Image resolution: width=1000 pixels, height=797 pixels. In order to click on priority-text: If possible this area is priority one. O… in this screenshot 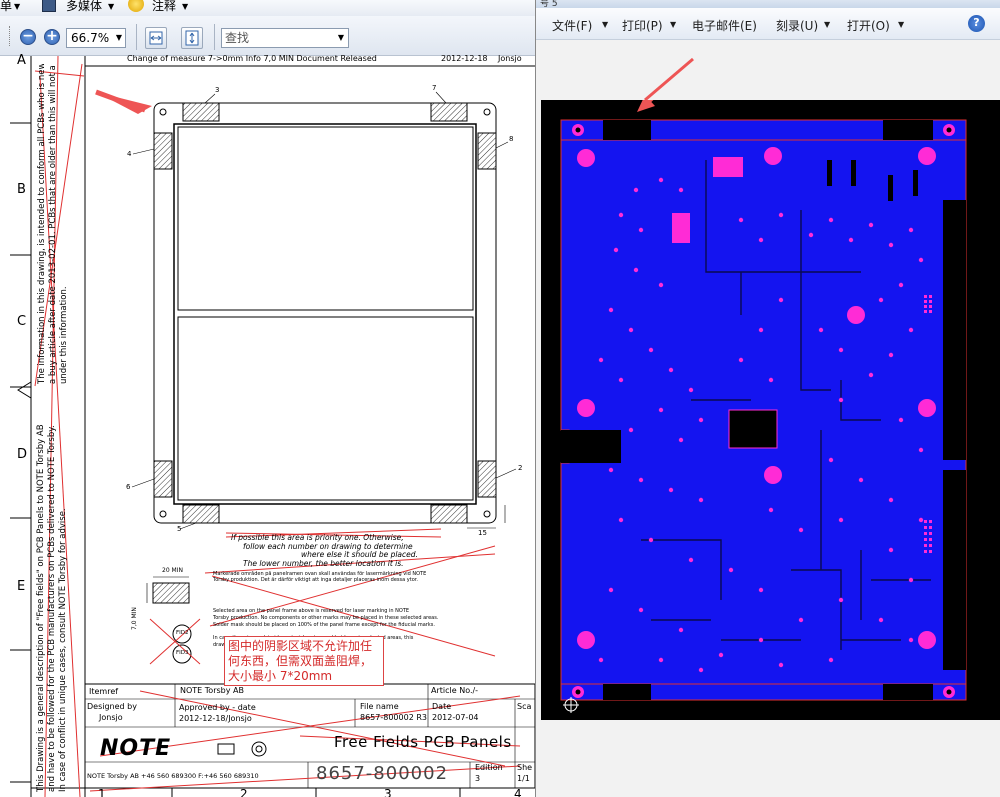, I will do `click(324, 550)`.